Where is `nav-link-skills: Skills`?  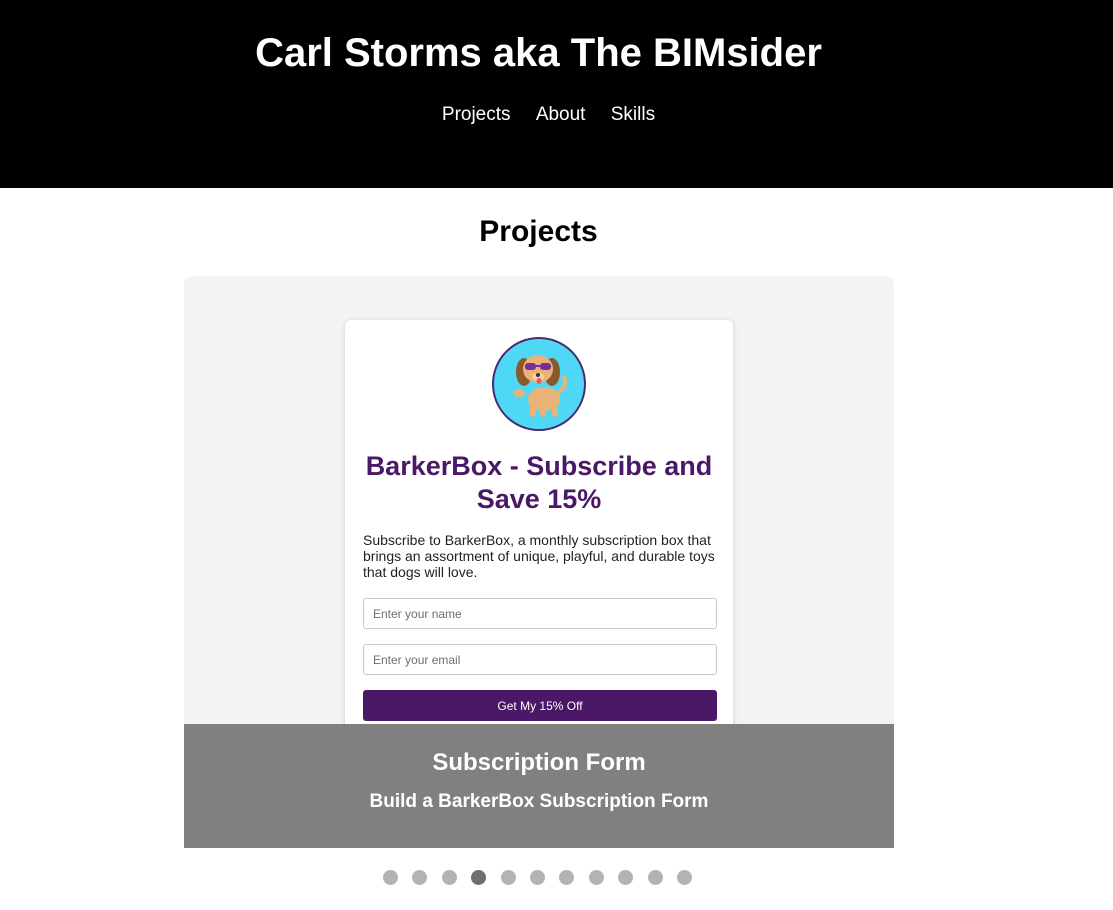 nav-link-skills: Skills is located at coordinates (633, 114).